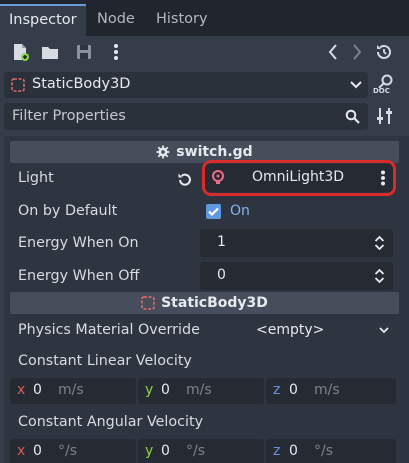 The width and height of the screenshot is (409, 463). I want to click on section-title: switch.gd, so click(214, 152).